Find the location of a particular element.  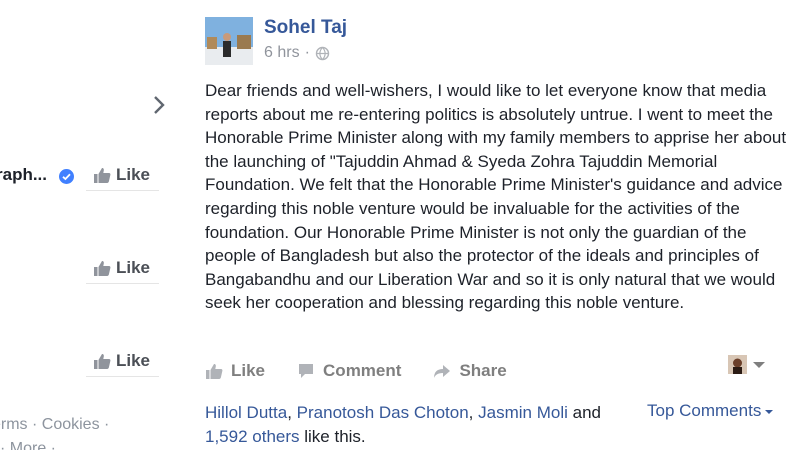

commenter-avatar is located at coordinates (737, 364).